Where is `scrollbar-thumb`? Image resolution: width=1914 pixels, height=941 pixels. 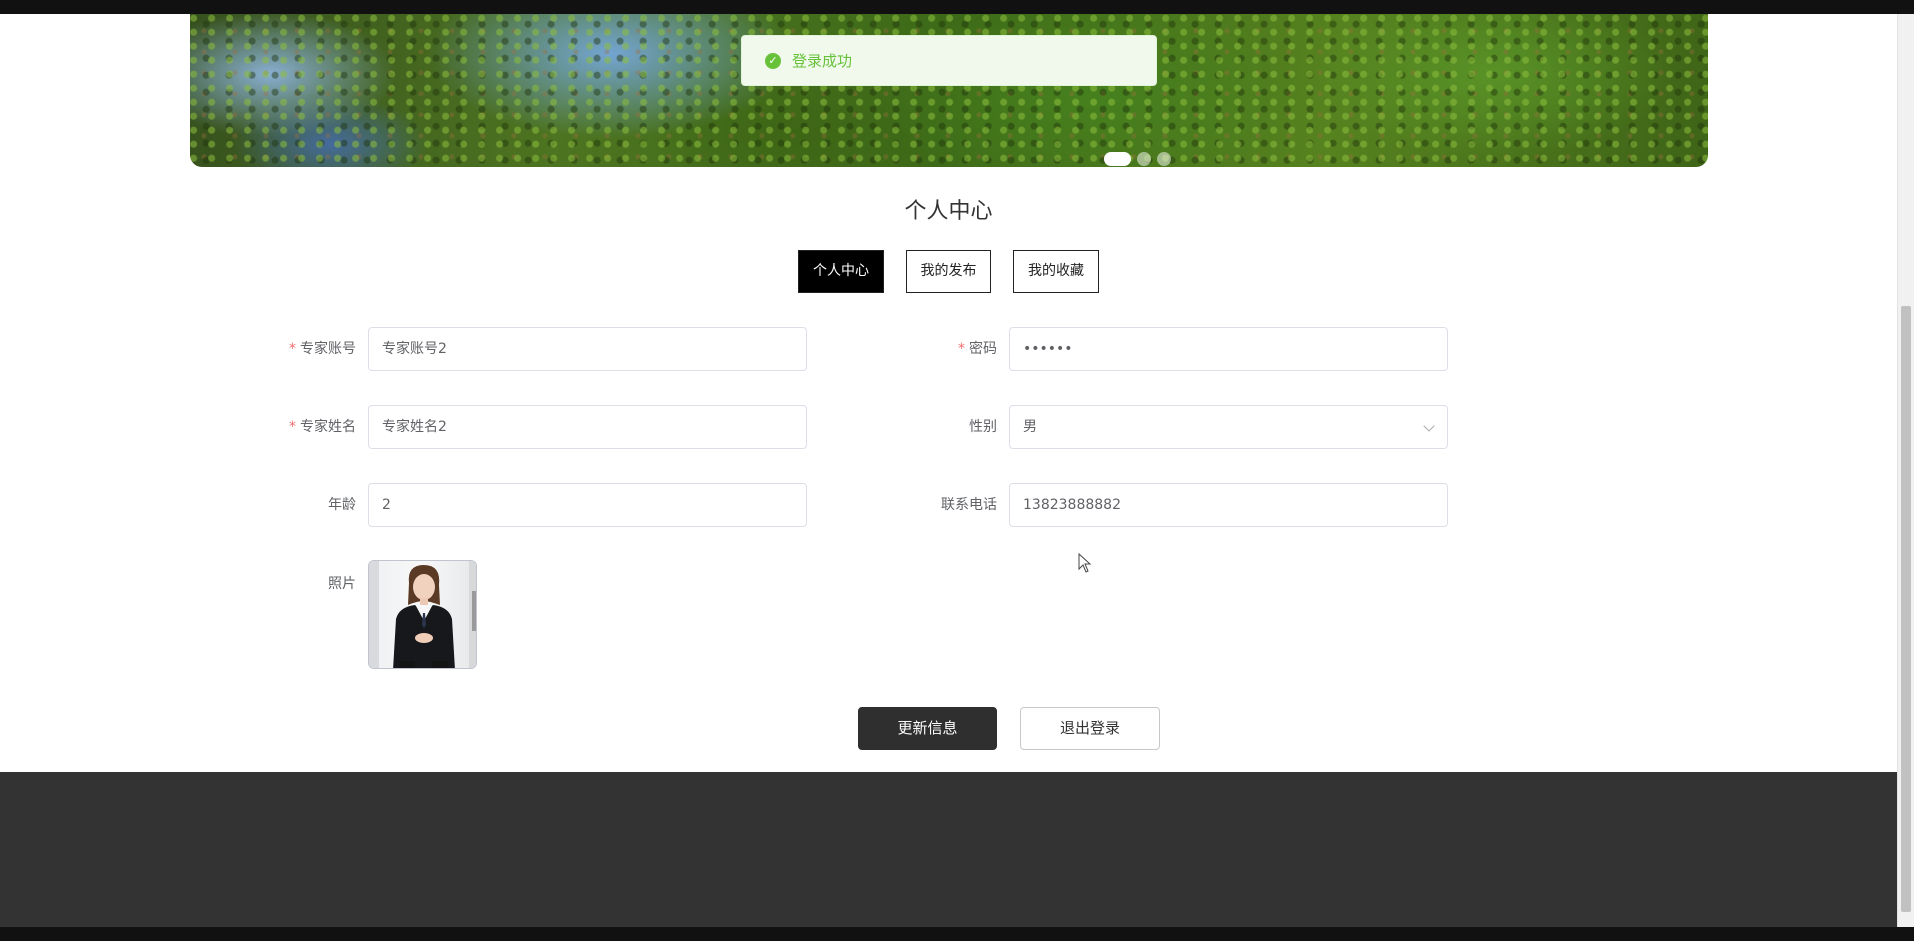
scrollbar-thumb is located at coordinates (1906, 609).